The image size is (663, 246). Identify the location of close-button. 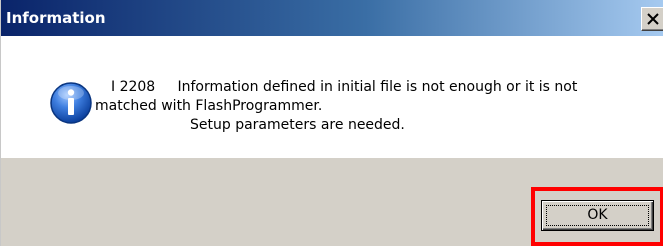
(652, 19).